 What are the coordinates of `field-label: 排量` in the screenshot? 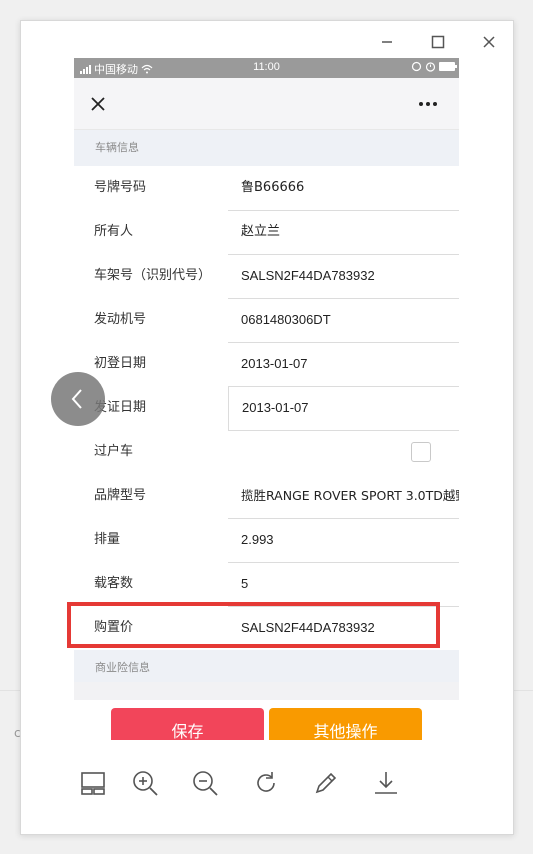 It's located at (107, 539).